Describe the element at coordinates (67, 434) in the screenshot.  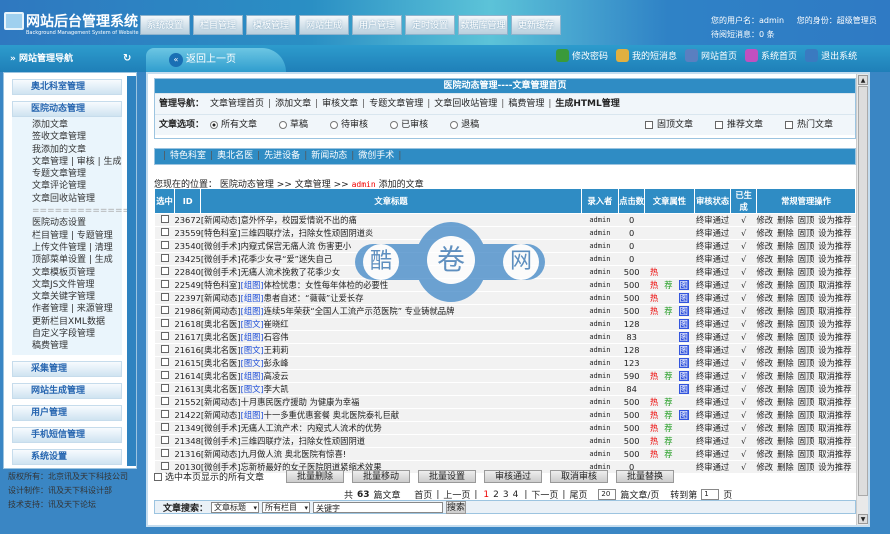
I see `sidebar-group: 手机短信管理` at that location.